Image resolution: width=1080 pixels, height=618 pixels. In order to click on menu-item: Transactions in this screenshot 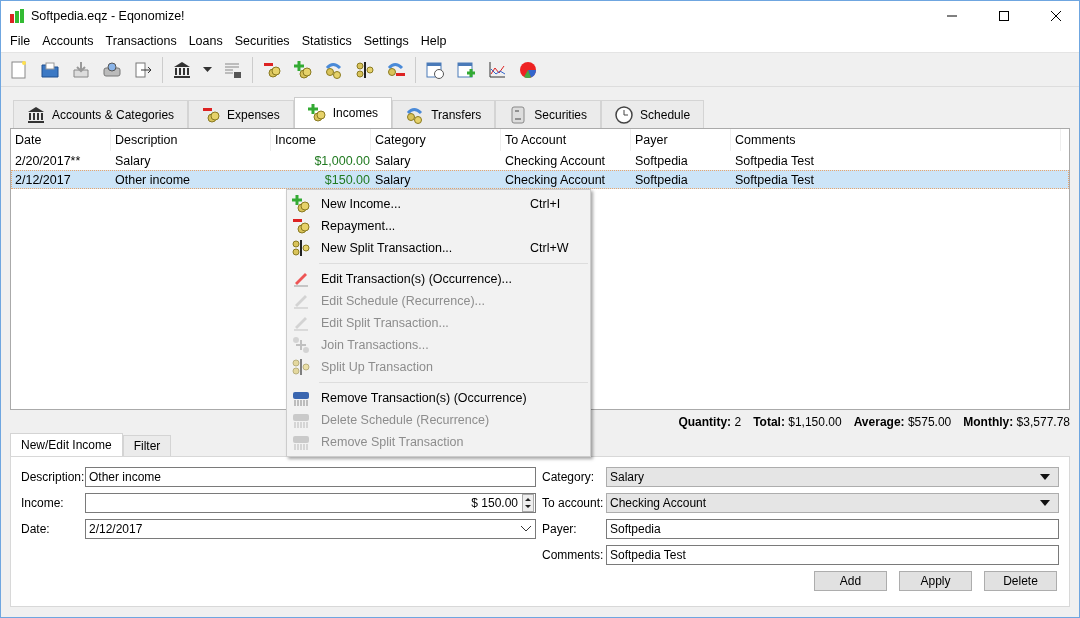, I will do `click(141, 41)`.